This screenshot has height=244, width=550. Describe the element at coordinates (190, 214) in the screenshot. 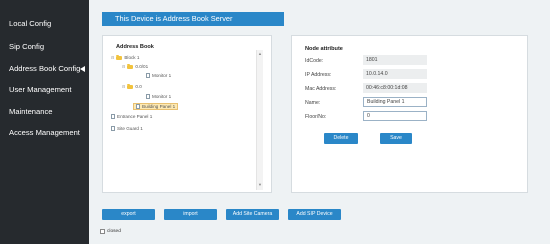

I see `import-button: import` at that location.